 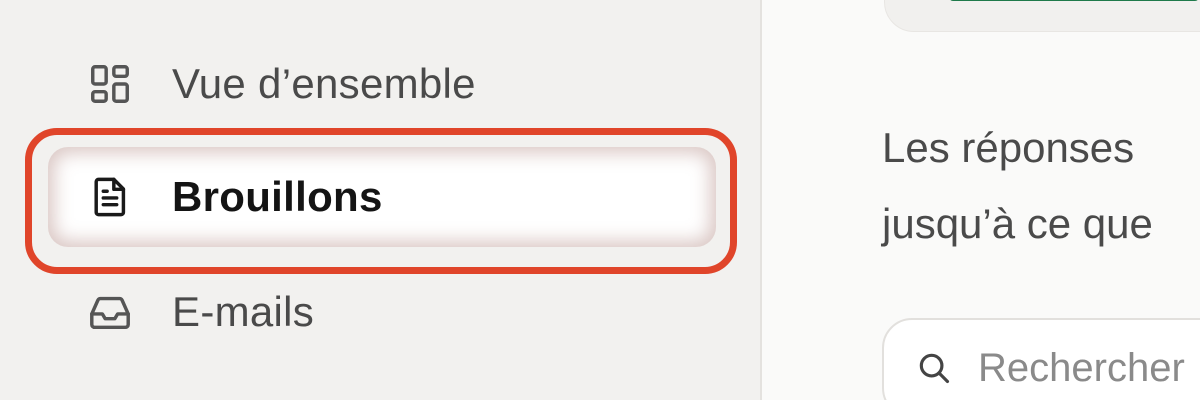 I want to click on description-line: jusqu’à ce que, so click(x=1017, y=223).